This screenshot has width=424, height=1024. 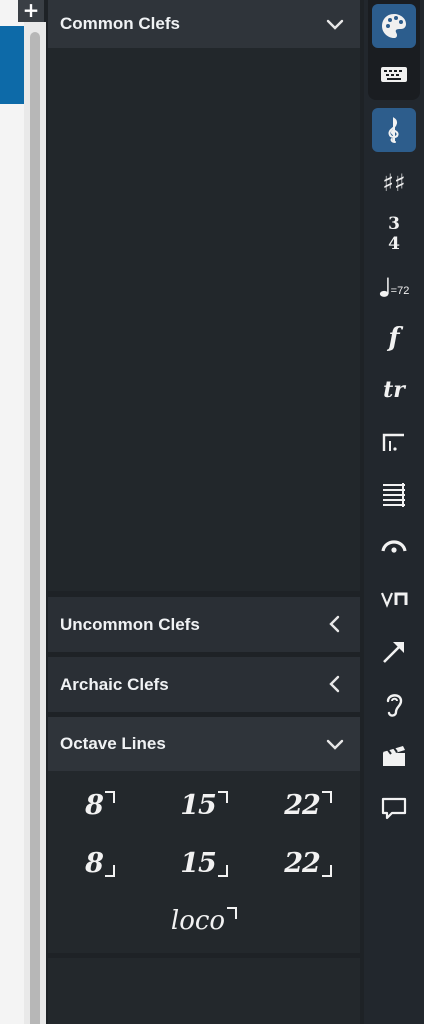 What do you see at coordinates (394, 494) in the screenshot?
I see `layout-icon` at bounding box center [394, 494].